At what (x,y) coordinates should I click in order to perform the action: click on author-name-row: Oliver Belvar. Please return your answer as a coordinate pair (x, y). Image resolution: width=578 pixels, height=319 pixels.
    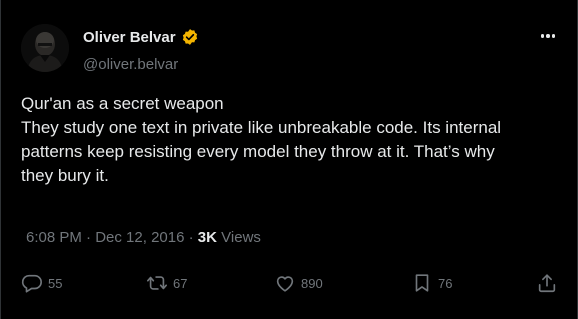
    Looking at the image, I should click on (141, 37).